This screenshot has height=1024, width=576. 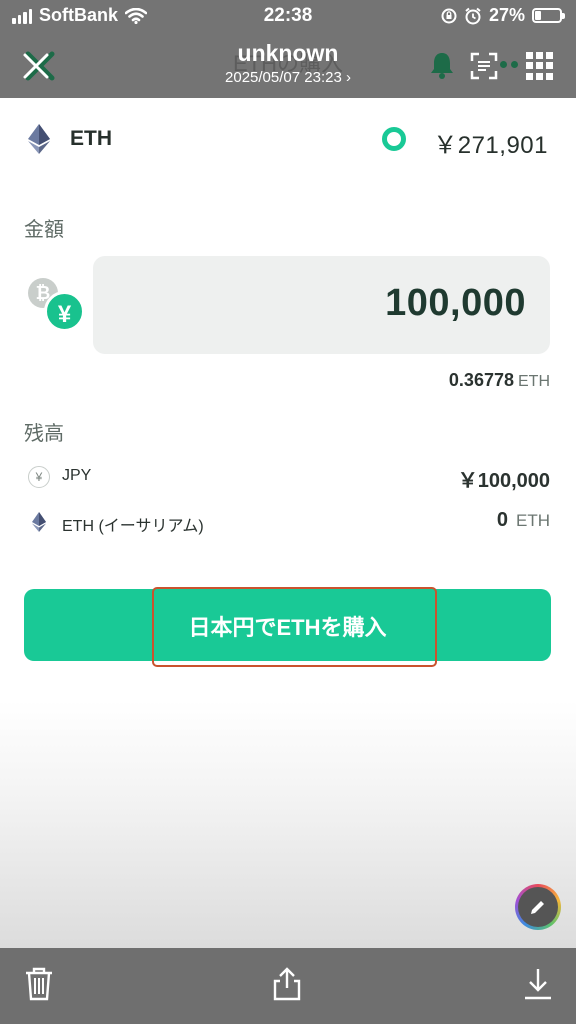 What do you see at coordinates (321, 305) in the screenshot?
I see `amount-input: 100,000` at bounding box center [321, 305].